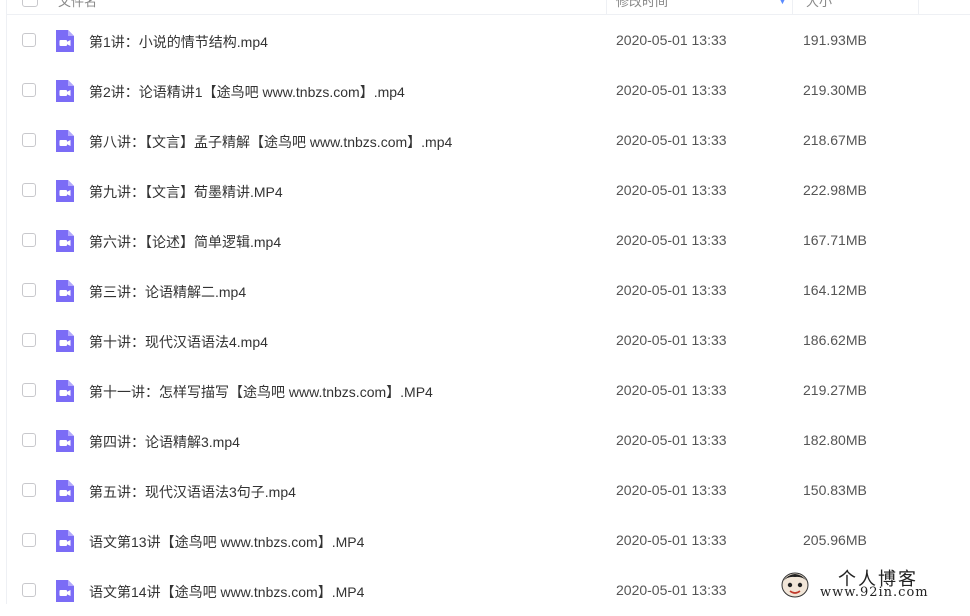 This screenshot has width=970, height=616. Describe the element at coordinates (835, 490) in the screenshot. I see `file-size: 150.83MB` at that location.